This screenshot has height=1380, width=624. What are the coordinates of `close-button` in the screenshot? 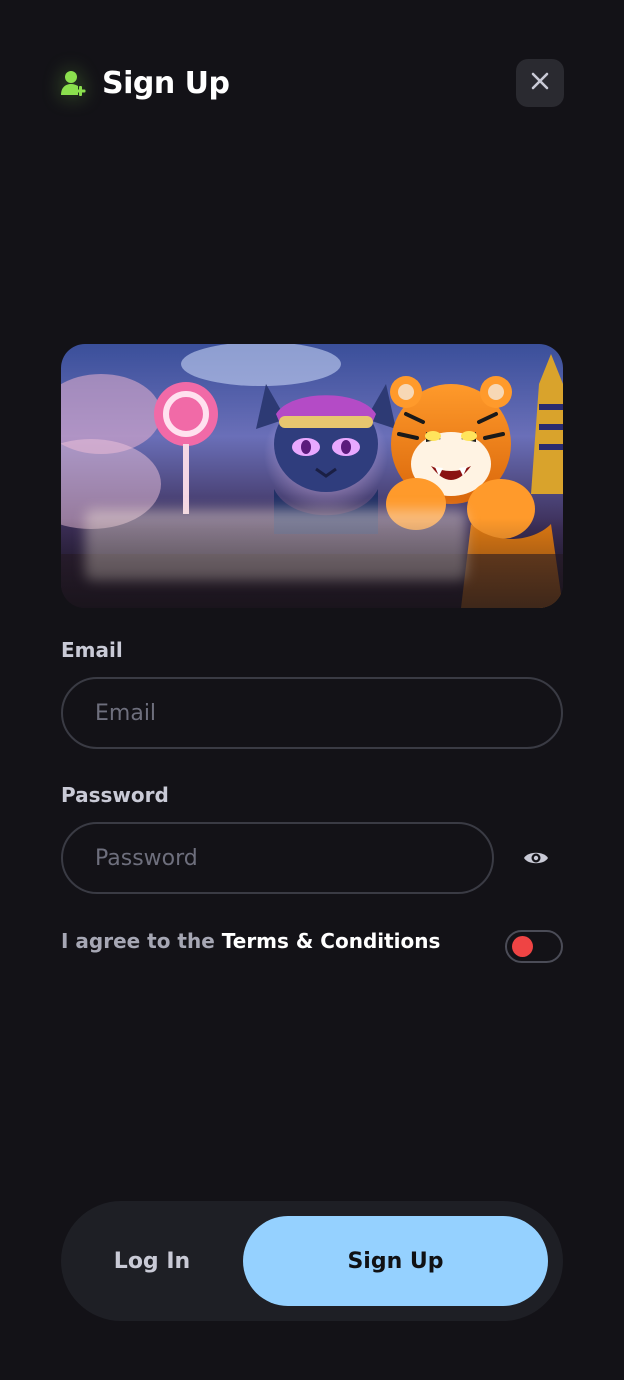 It's located at (540, 83).